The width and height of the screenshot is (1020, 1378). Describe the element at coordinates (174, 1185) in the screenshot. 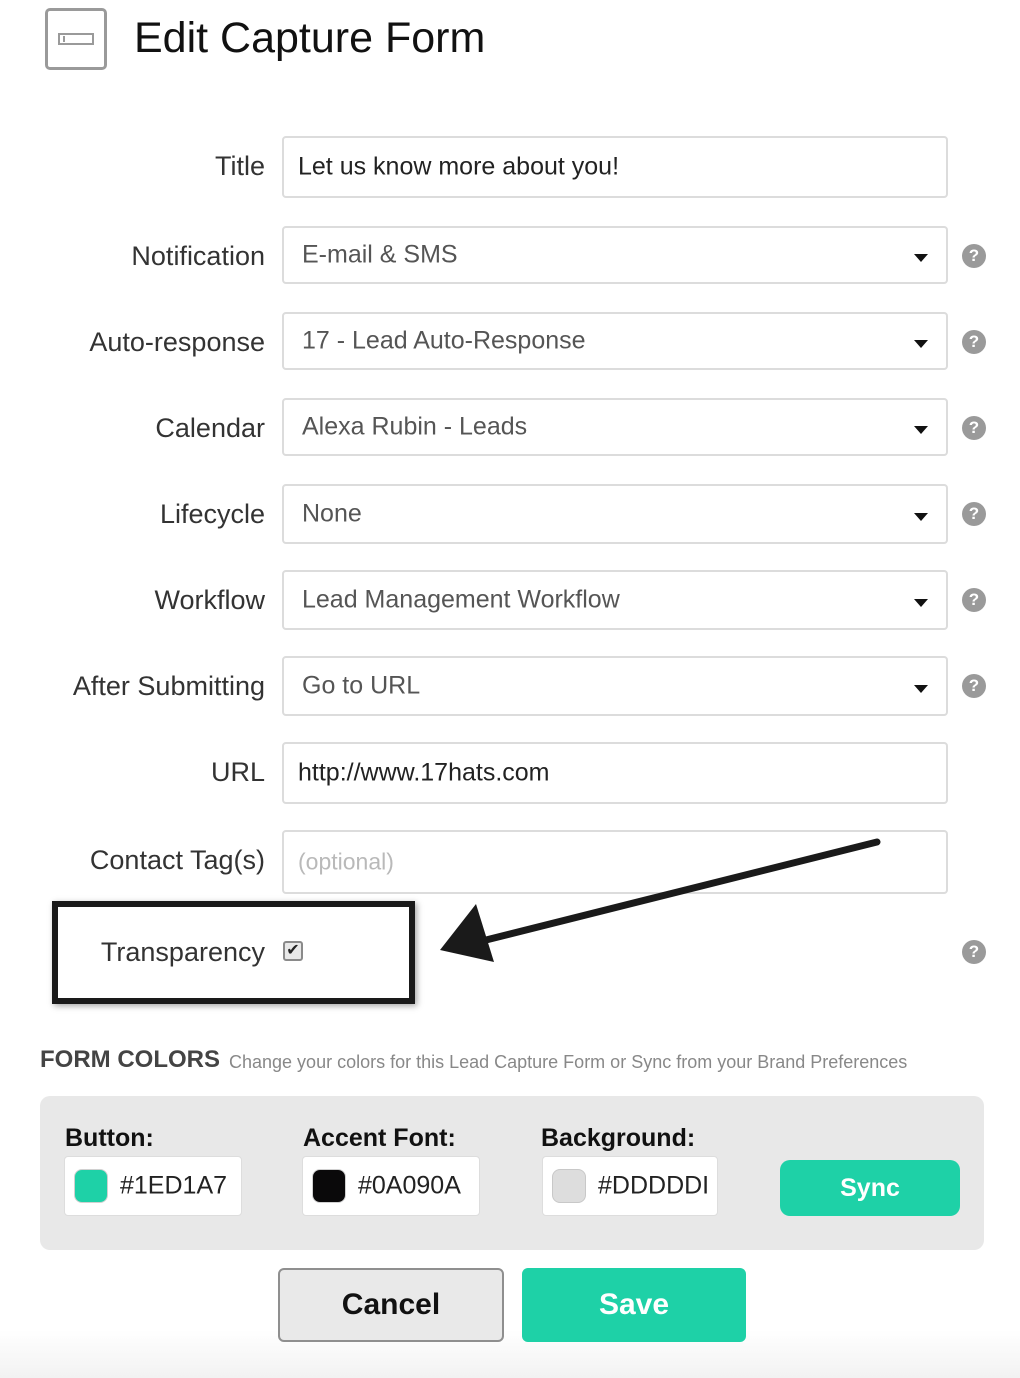

I see `button-color-value: #1ED1A7` at that location.